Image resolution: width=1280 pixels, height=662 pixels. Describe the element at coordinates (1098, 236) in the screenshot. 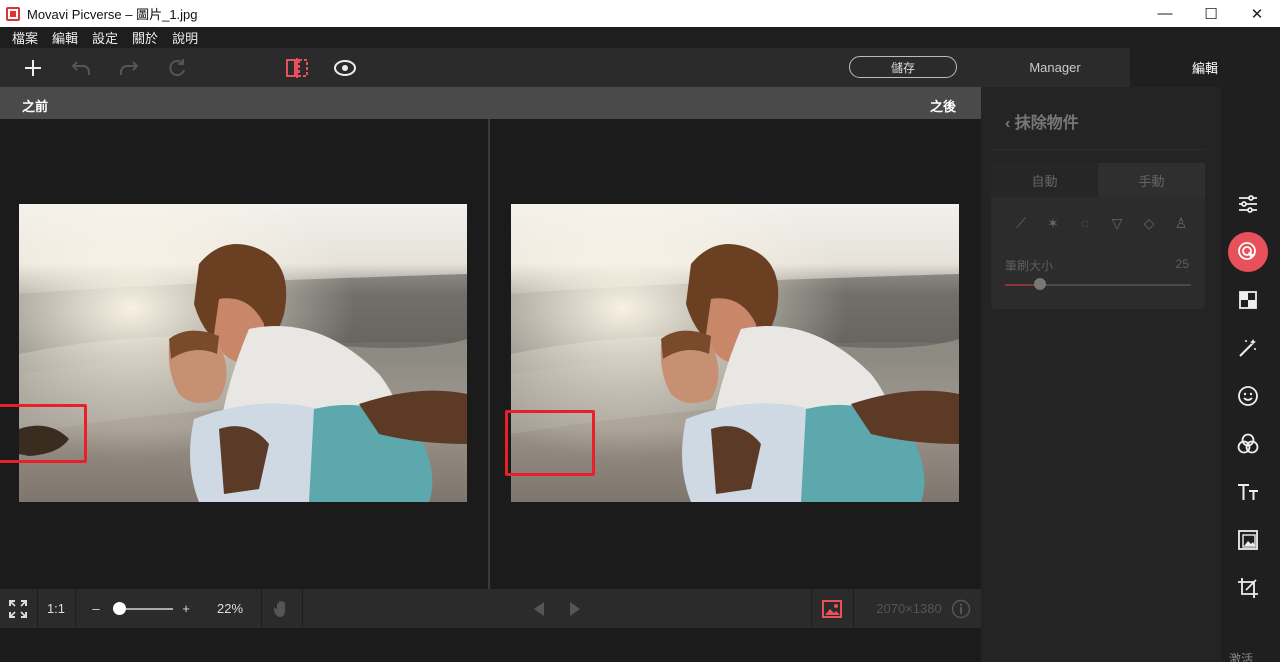

I see `erase-options: 自動 手動 ⟋ ✶ ◌ ▽ ◇ ♙ 筆刷大小 25` at that location.